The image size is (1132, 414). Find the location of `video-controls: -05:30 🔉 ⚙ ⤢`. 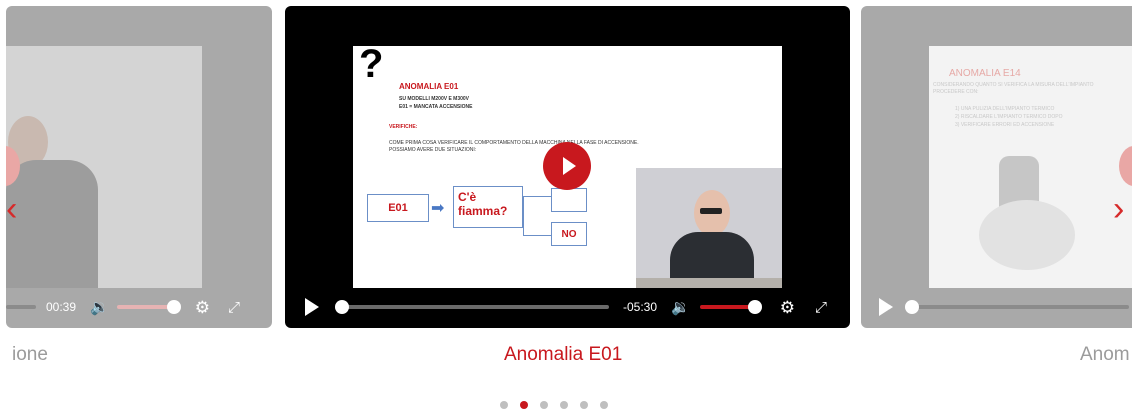

video-controls: -05:30 🔉 ⚙ ⤢ is located at coordinates (567, 307).